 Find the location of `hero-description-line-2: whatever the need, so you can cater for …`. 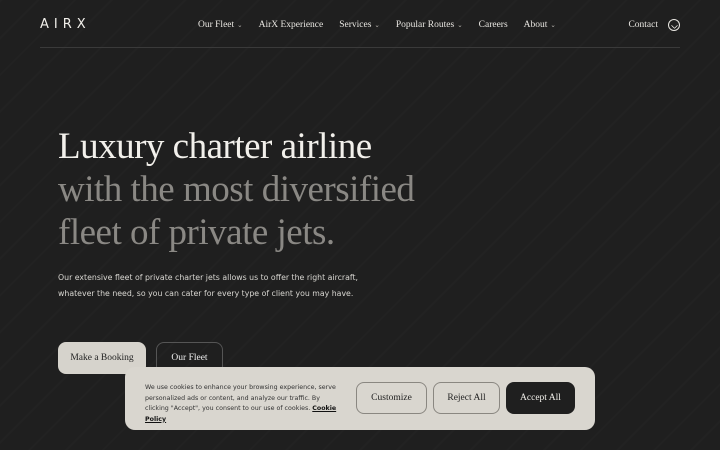

hero-description-line-2: whatever the need, so you can cater for … is located at coordinates (206, 293).